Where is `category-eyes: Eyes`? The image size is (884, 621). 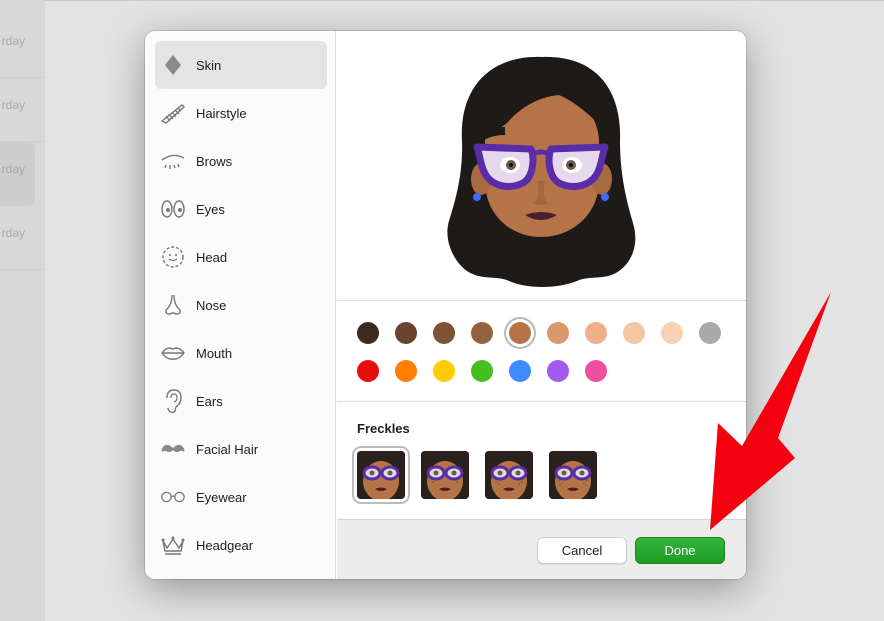 category-eyes: Eyes is located at coordinates (241, 209).